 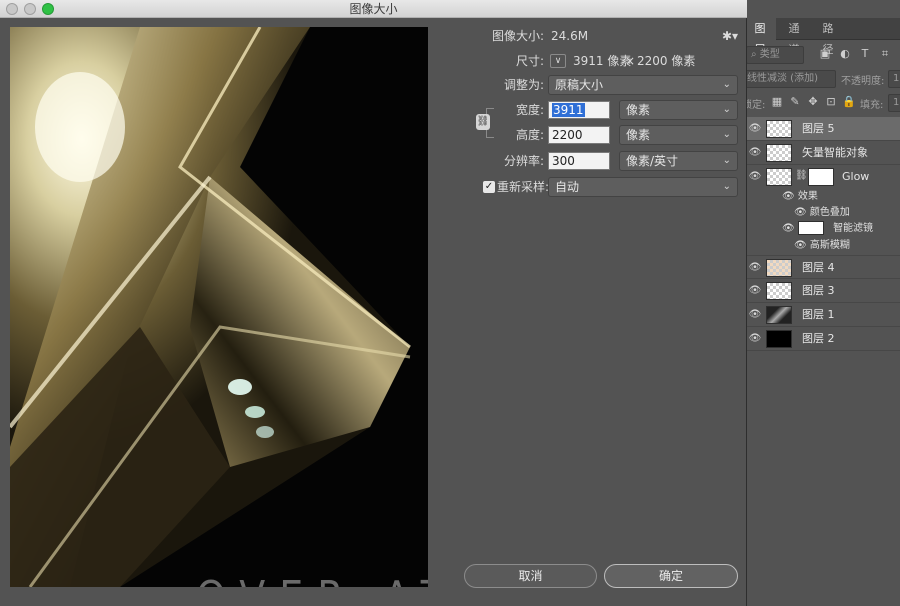 I want to click on image-size-value: 24.6M, so click(x=570, y=36).